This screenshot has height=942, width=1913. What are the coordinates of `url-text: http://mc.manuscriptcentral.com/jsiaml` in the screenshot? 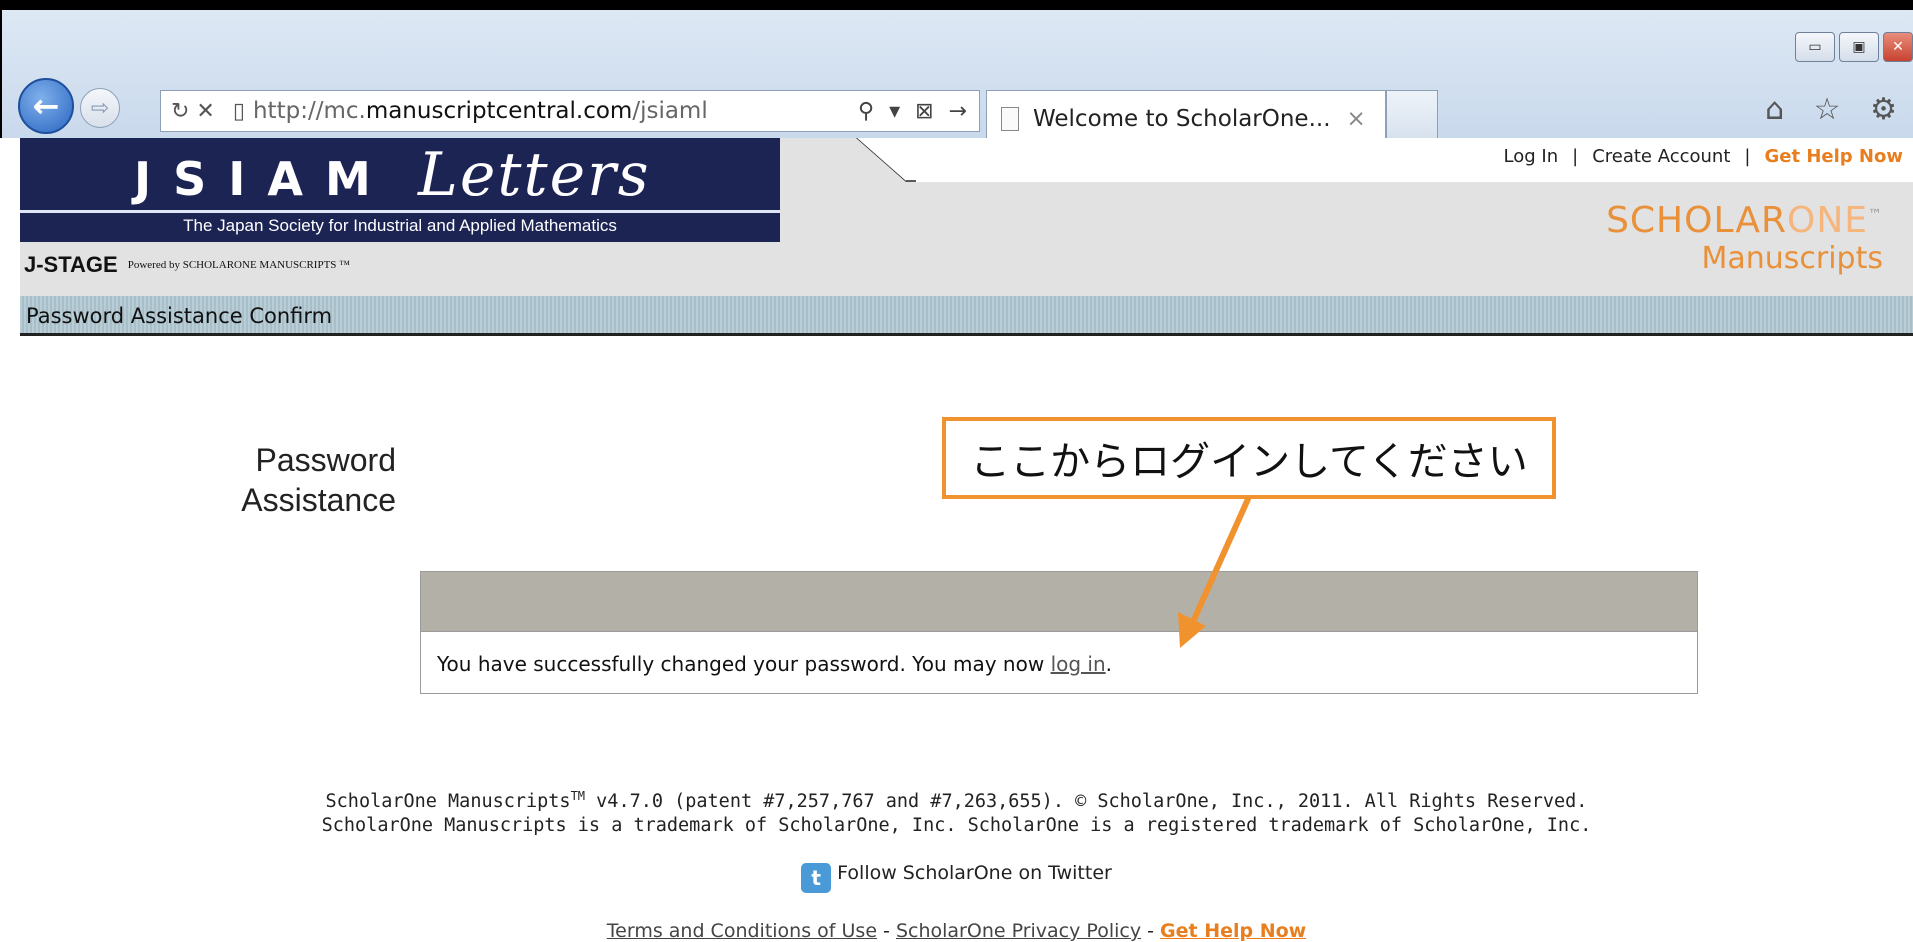 It's located at (480, 111).